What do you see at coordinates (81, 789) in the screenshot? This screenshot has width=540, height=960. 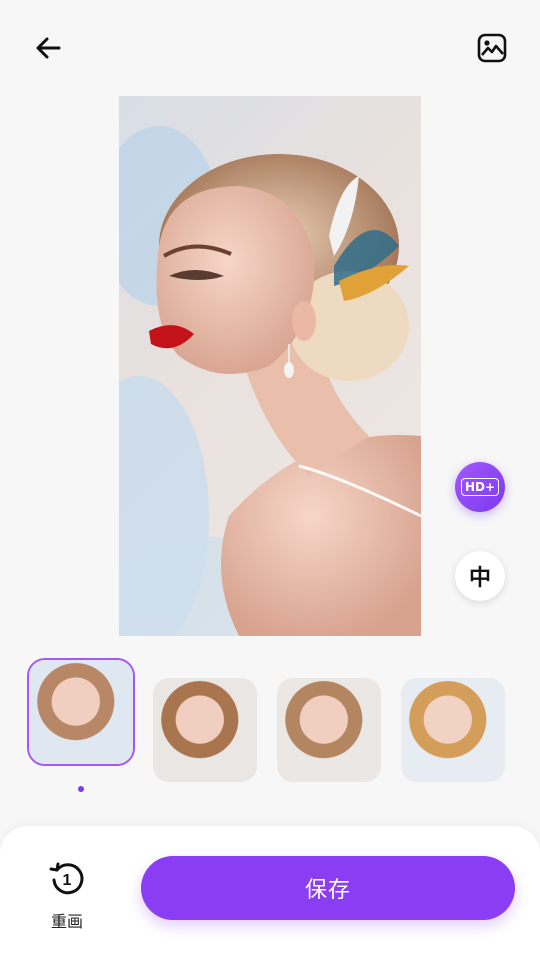 I see `selected-indicator-dot` at bounding box center [81, 789].